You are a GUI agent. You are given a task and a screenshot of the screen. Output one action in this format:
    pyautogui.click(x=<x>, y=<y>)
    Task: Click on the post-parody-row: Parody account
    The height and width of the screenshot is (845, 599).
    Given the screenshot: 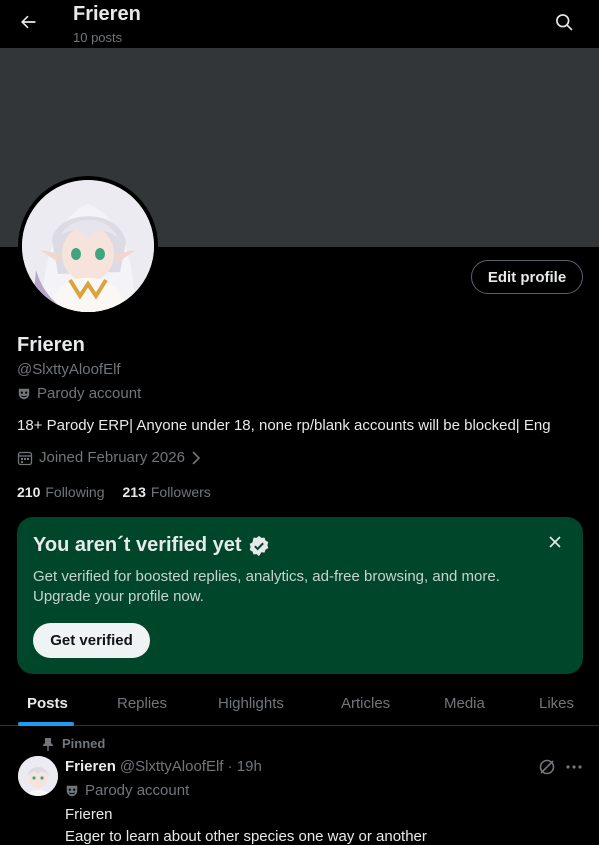 What is the action you would take?
    pyautogui.click(x=127, y=790)
    